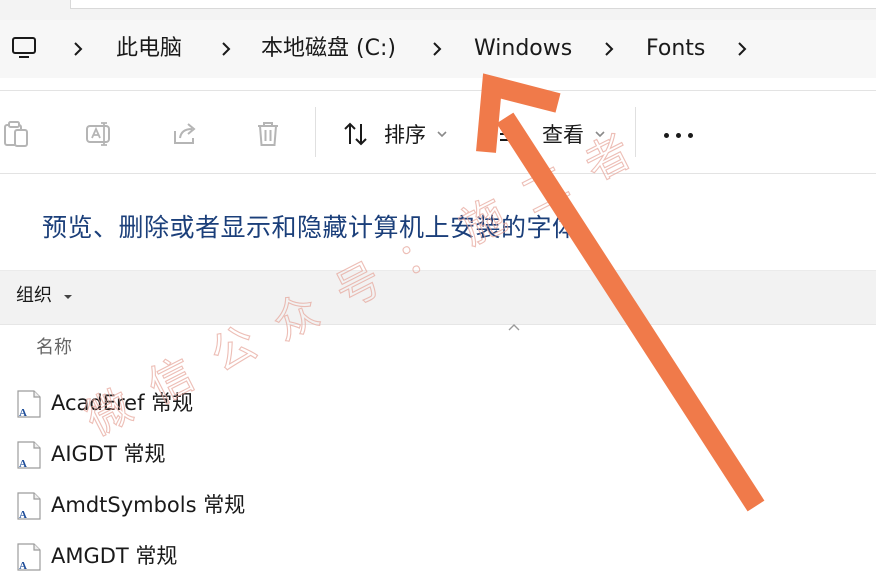 This screenshot has width=876, height=578. Describe the element at coordinates (310, 227) in the screenshot. I see `page-title: 预览、删除或者显示和隐藏计算机上安装的字体` at that location.